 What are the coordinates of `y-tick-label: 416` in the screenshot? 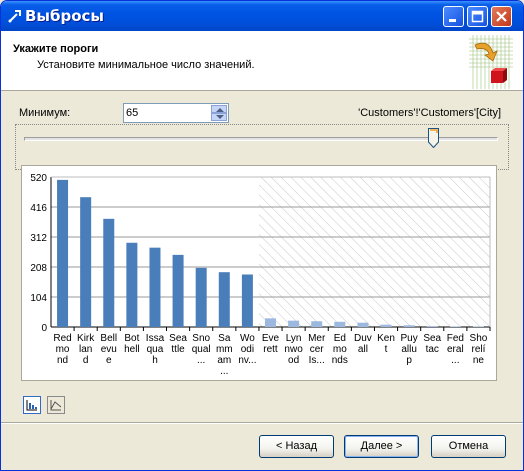 It's located at (38, 208).